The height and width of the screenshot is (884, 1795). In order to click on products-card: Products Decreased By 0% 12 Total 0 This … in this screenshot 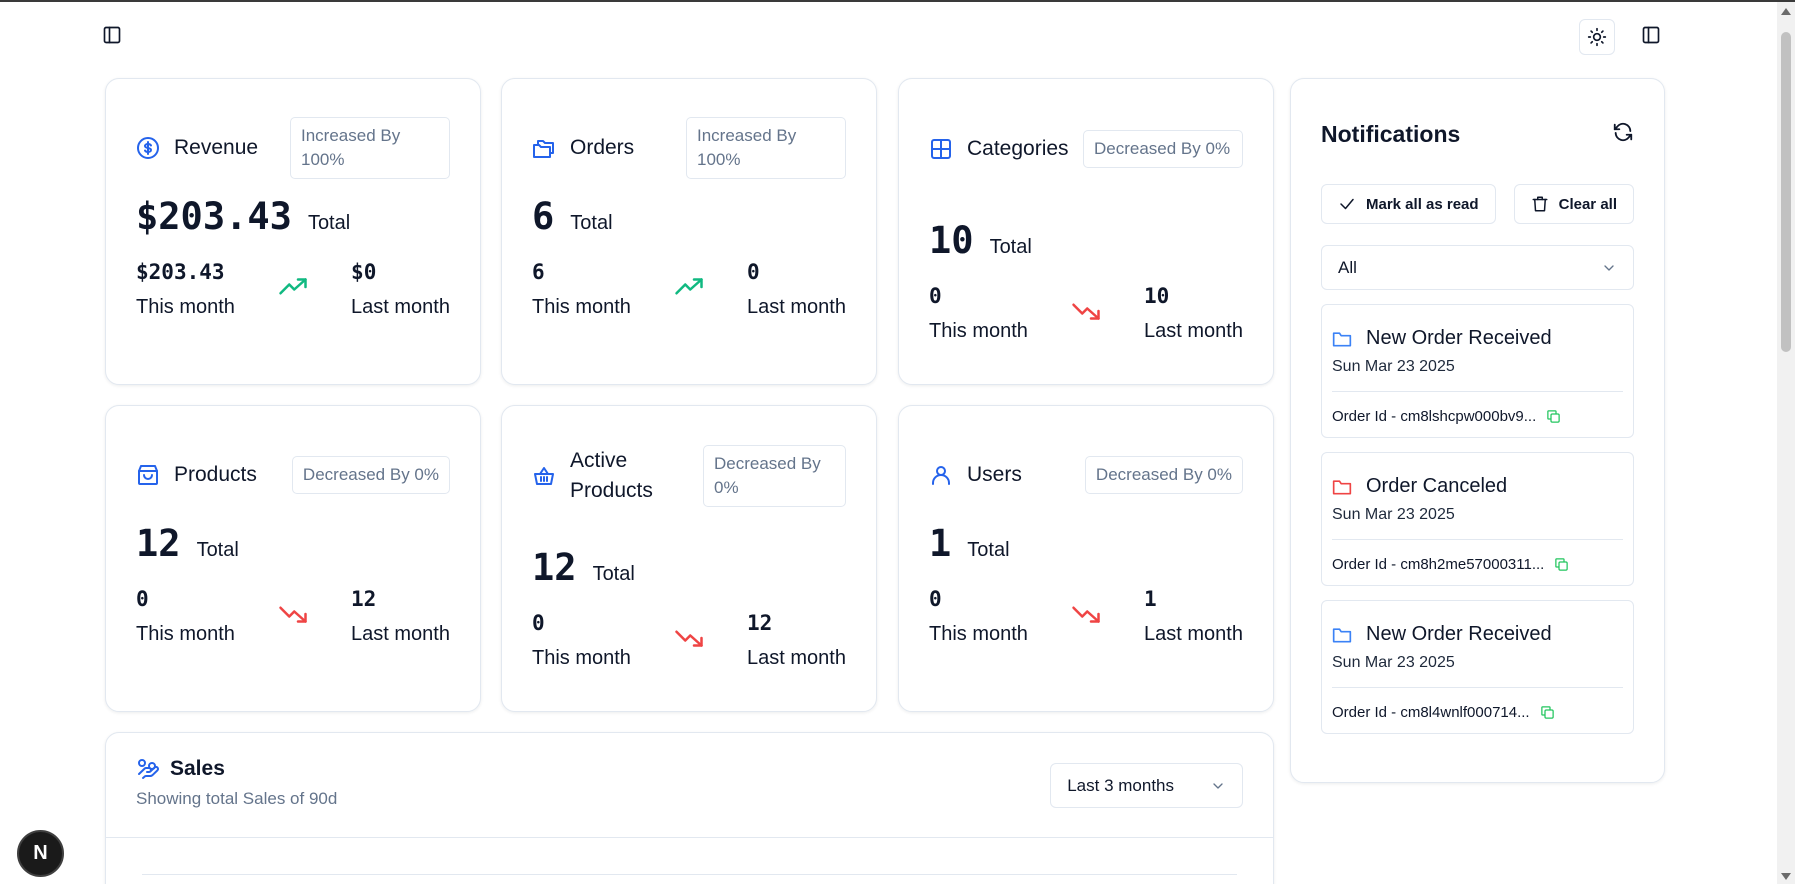, I will do `click(293, 558)`.